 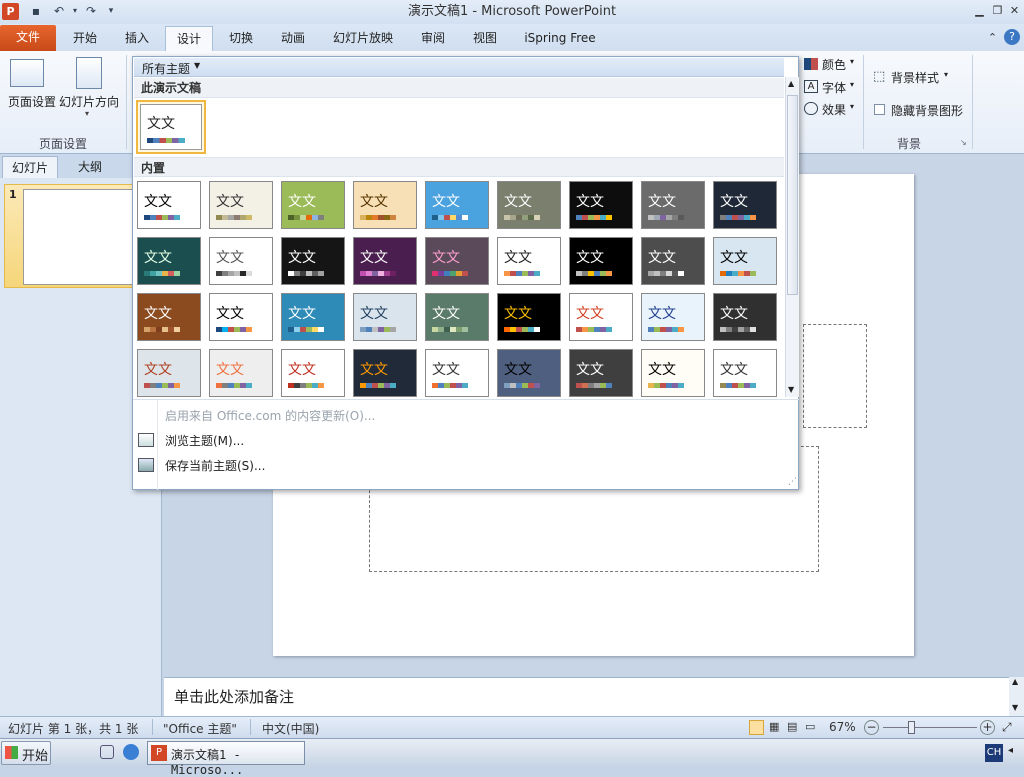 What do you see at coordinates (994, 753) in the screenshot?
I see `ime-indicator: CH` at bounding box center [994, 753].